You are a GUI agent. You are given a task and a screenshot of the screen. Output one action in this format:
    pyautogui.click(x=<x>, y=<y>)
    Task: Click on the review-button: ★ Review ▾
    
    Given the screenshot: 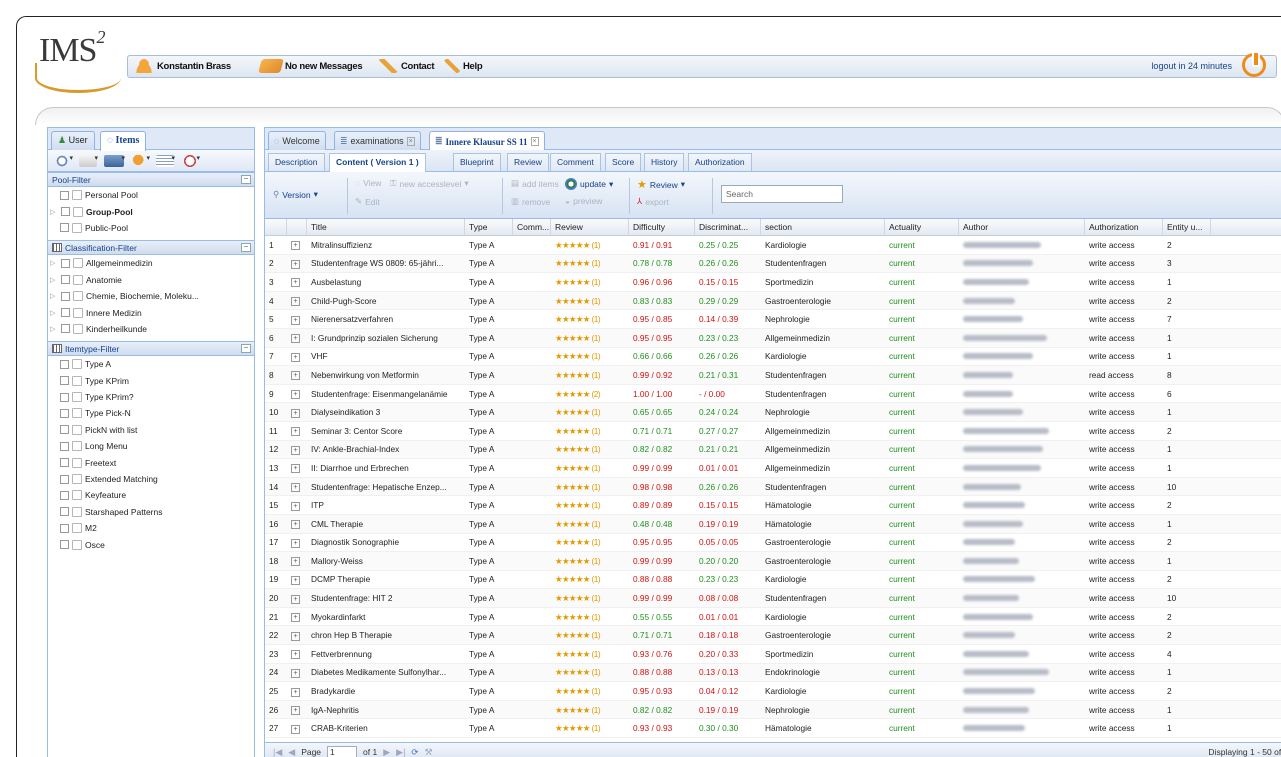 What is the action you would take?
    pyautogui.click(x=661, y=184)
    